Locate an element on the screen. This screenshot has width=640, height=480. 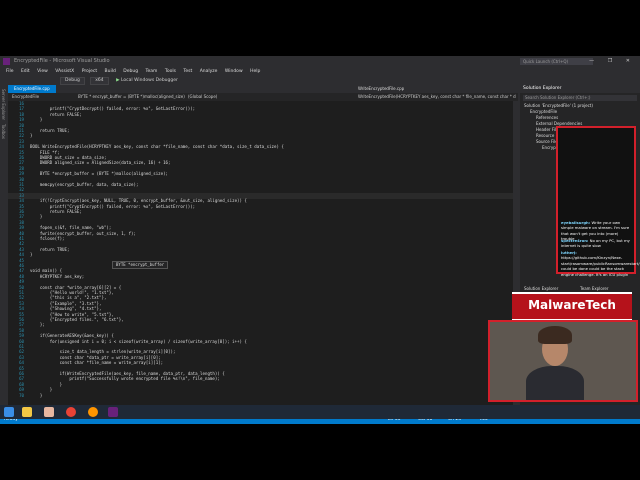
config-select: Debug is located at coordinates (72, 81).